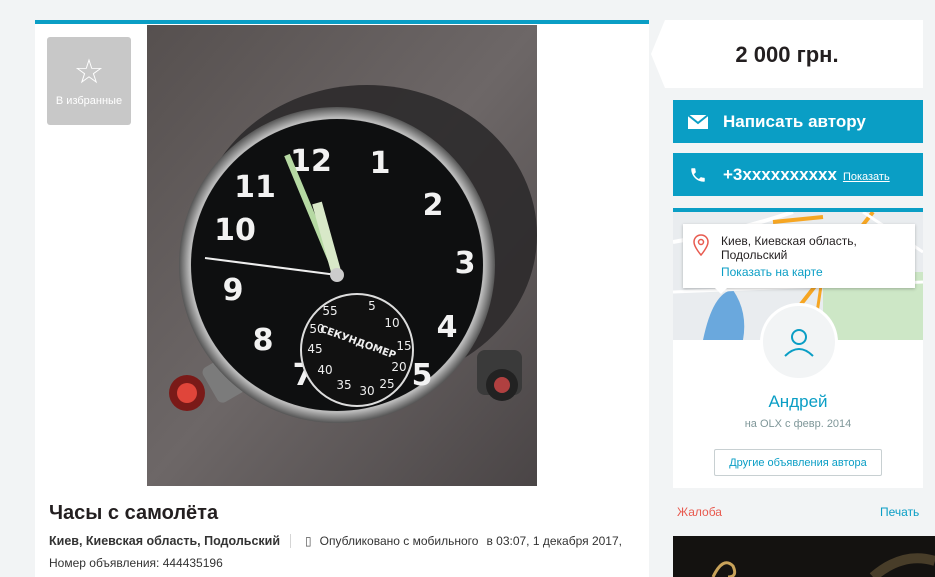  Describe the element at coordinates (698, 175) in the screenshot. I see `phone-icon` at that location.